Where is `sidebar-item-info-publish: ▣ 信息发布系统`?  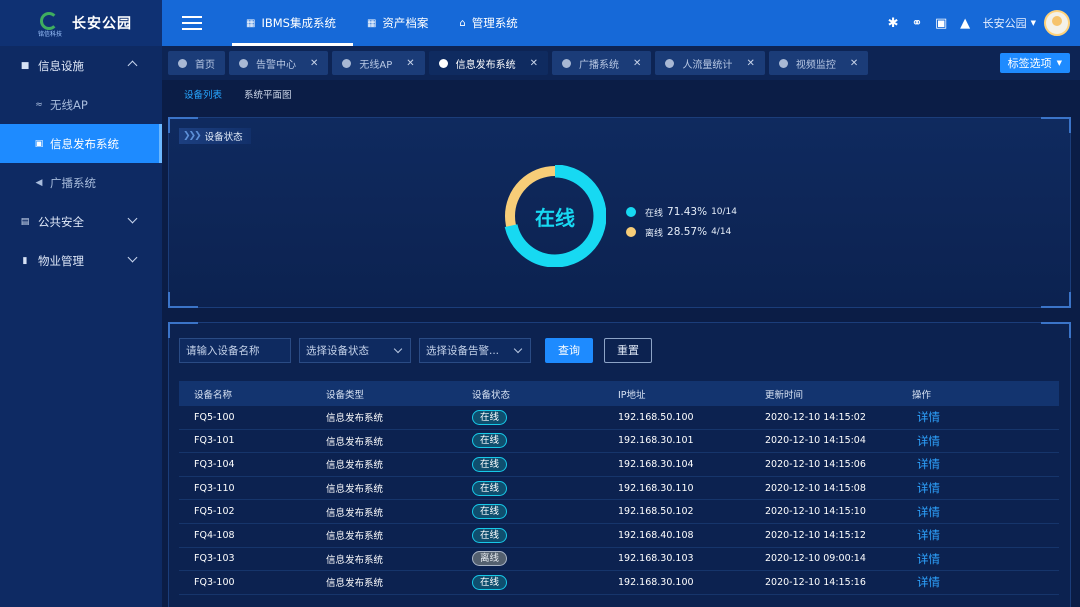
sidebar-item-info-publish: ▣ 信息发布系统 is located at coordinates (81, 143).